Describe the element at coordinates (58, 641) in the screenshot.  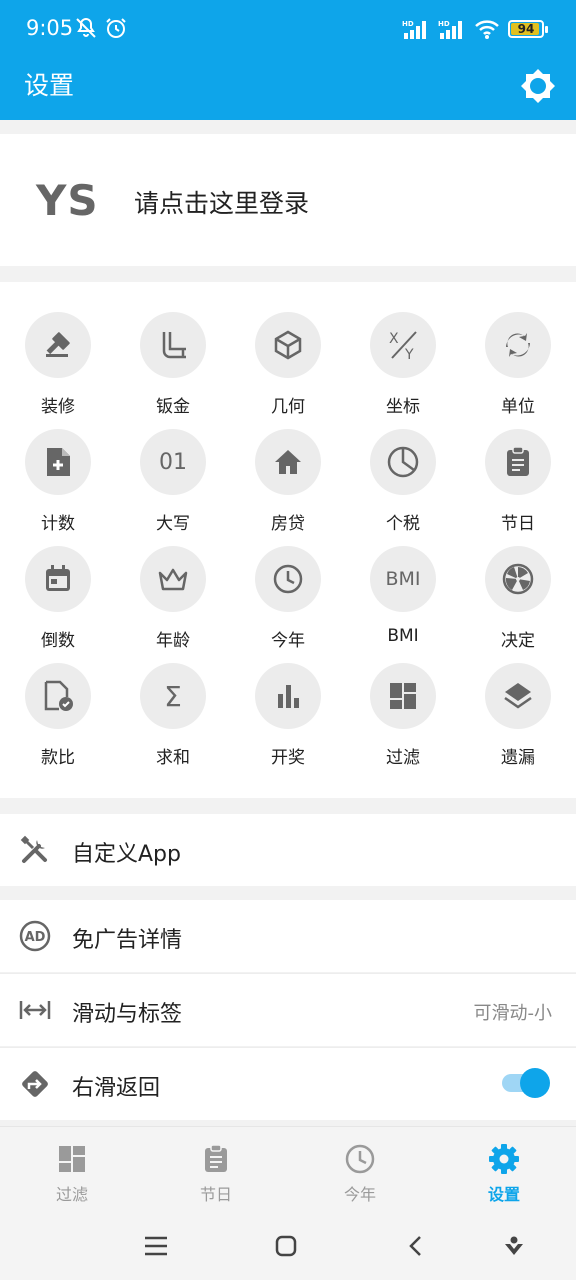
I see `tool-label: 倒数` at that location.